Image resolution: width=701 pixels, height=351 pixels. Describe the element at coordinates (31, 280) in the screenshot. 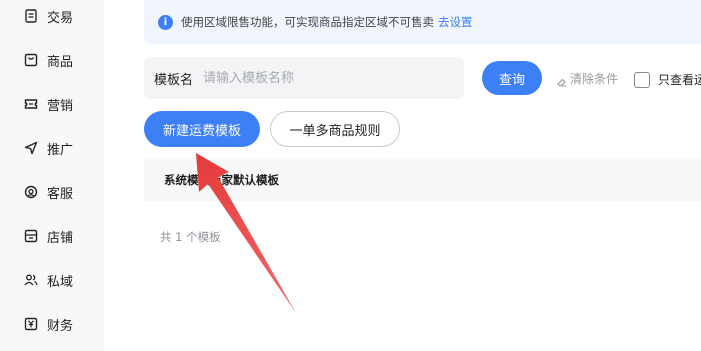

I see `users-icon` at that location.